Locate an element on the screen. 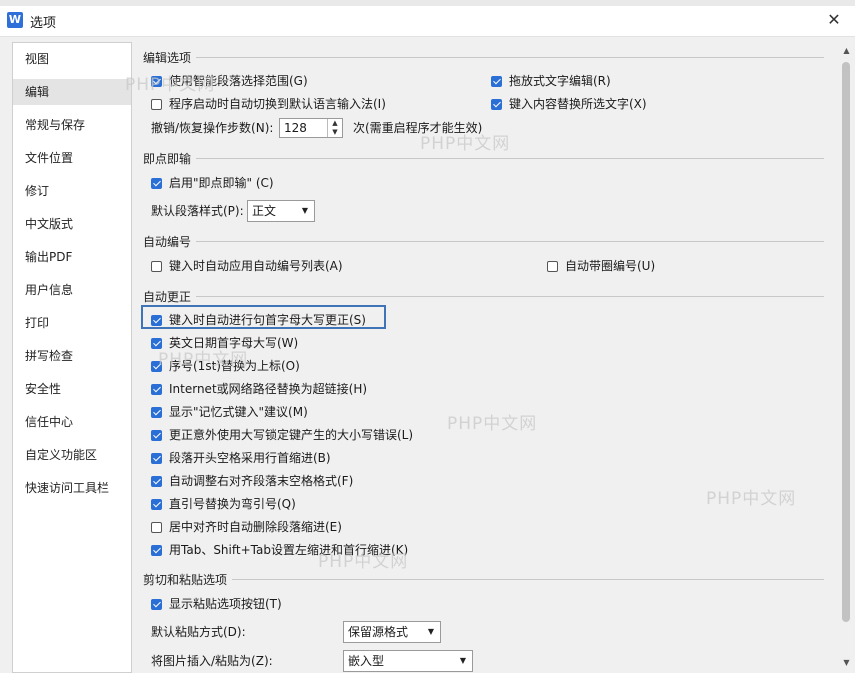  autocorrect-option: 直引号替换为弯引号(Q) is located at coordinates (223, 504).